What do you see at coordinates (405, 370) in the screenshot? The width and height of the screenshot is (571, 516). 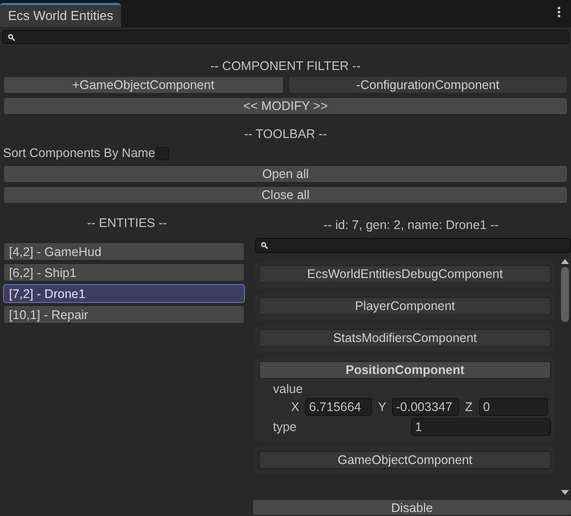 I see `component-header: PositionComponent` at bounding box center [405, 370].